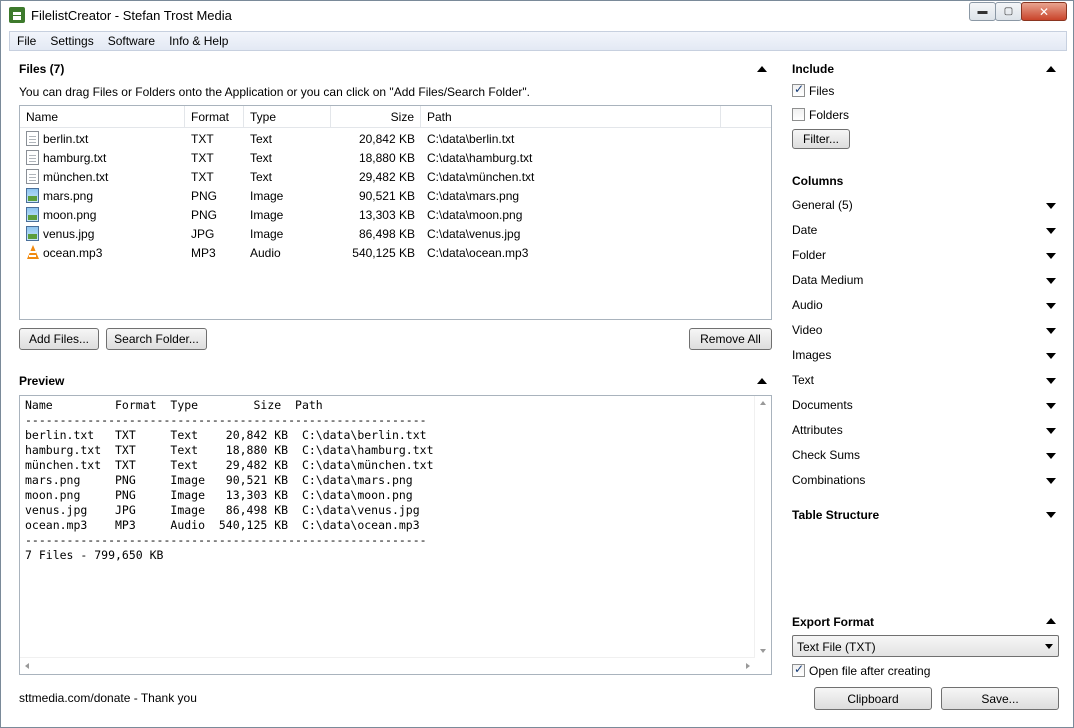 This screenshot has height=728, width=1074. What do you see at coordinates (203, 252) in the screenshot?
I see `cell-format: MP3` at bounding box center [203, 252].